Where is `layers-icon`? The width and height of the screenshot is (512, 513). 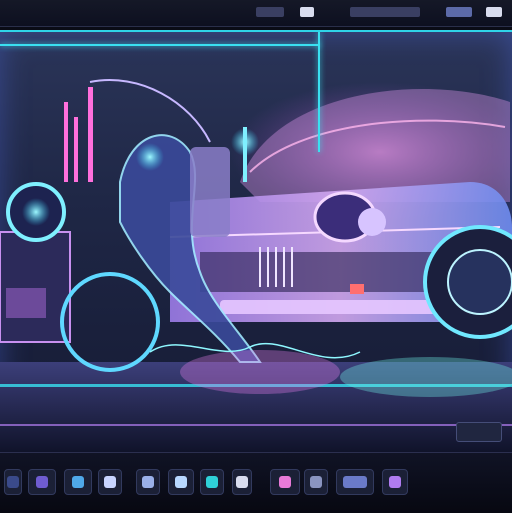
layers-icon is located at coordinates (42, 482).